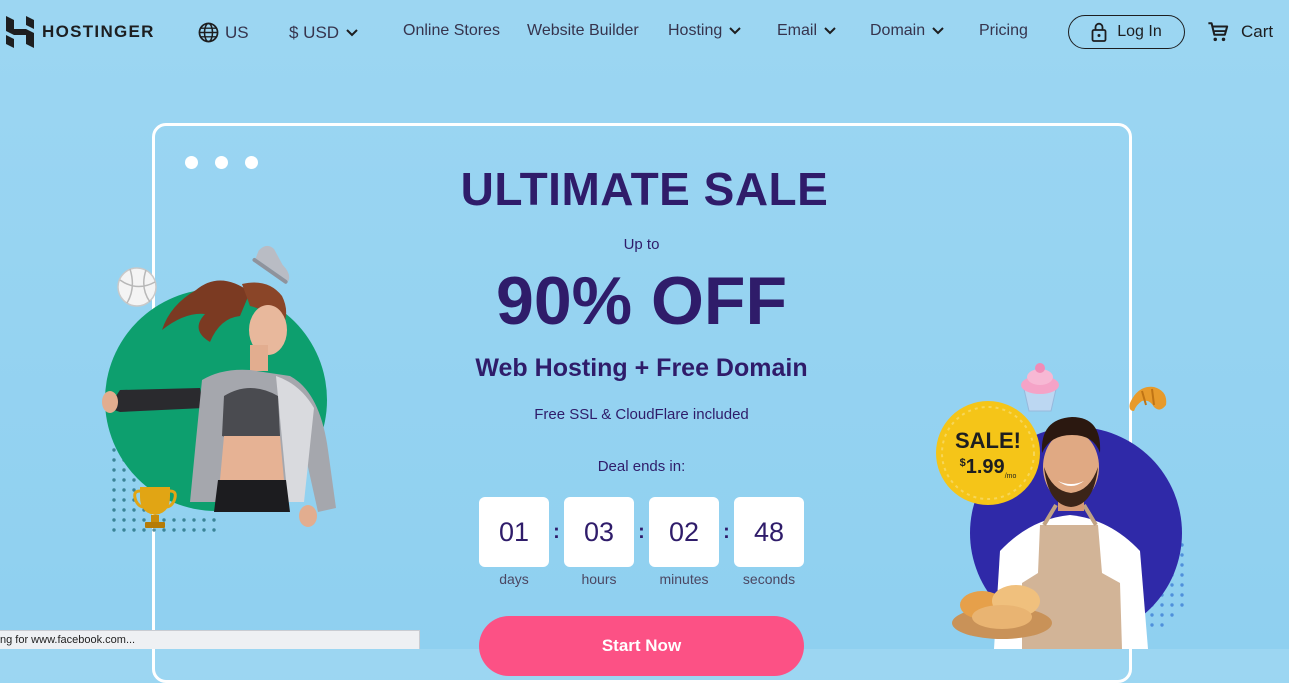  I want to click on currency-label: $ USD, so click(314, 32).